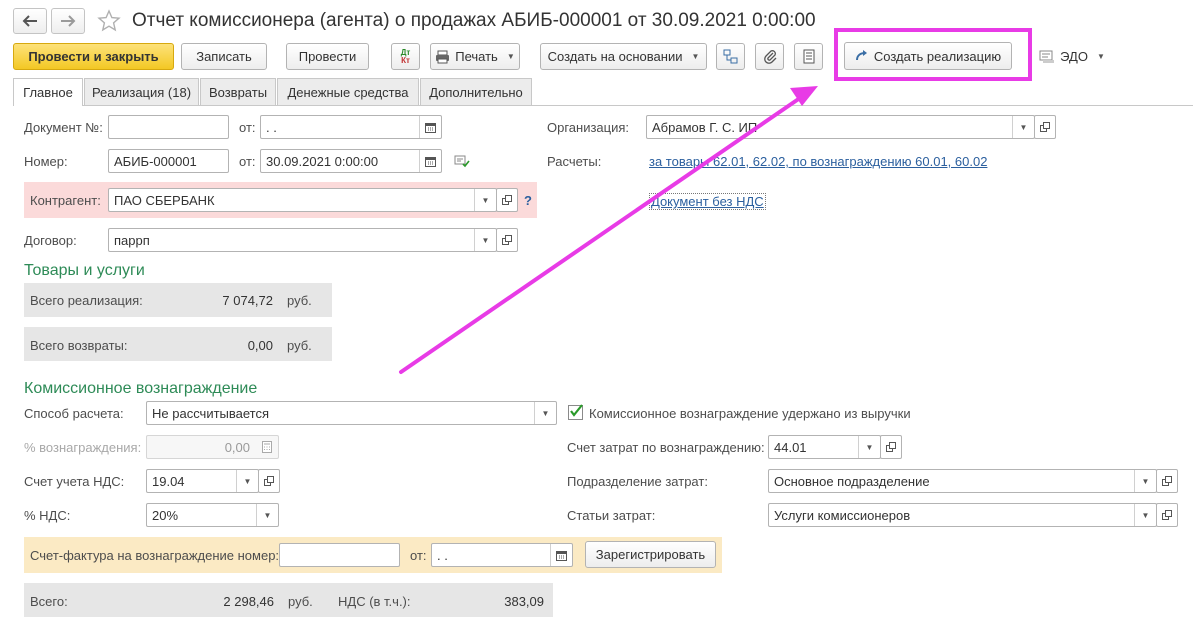  Describe the element at coordinates (74, 481) in the screenshot. I see `vat-account-label: Счет учета НДС:` at that location.